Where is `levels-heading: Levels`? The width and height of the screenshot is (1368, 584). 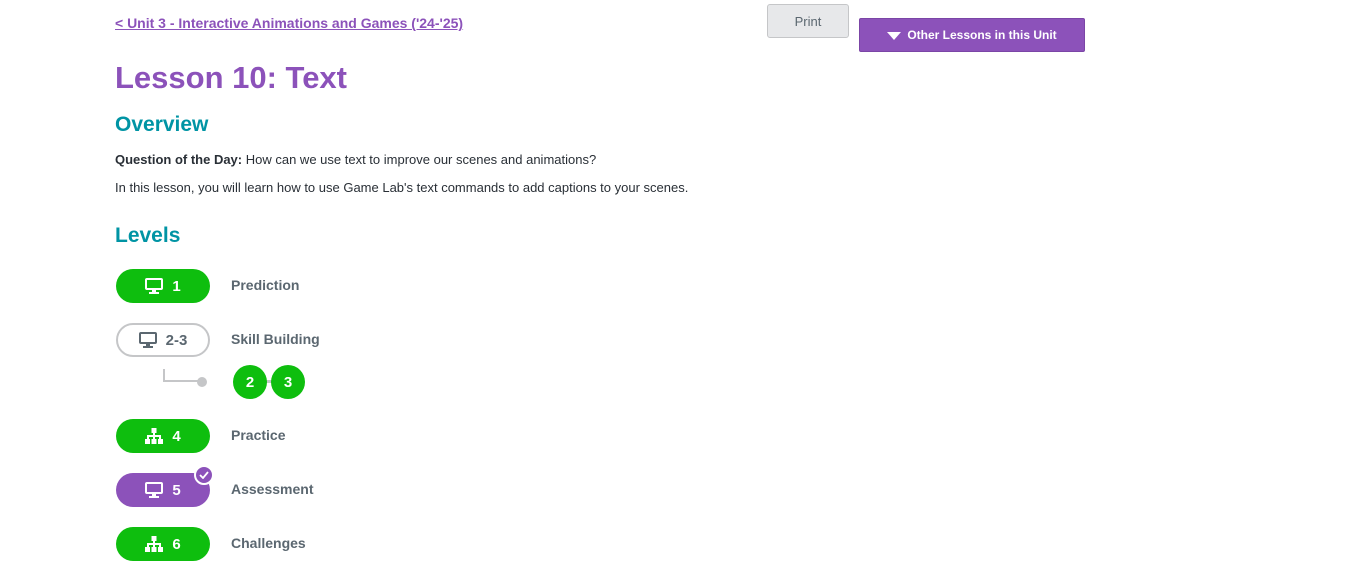
levels-heading: Levels is located at coordinates (148, 235).